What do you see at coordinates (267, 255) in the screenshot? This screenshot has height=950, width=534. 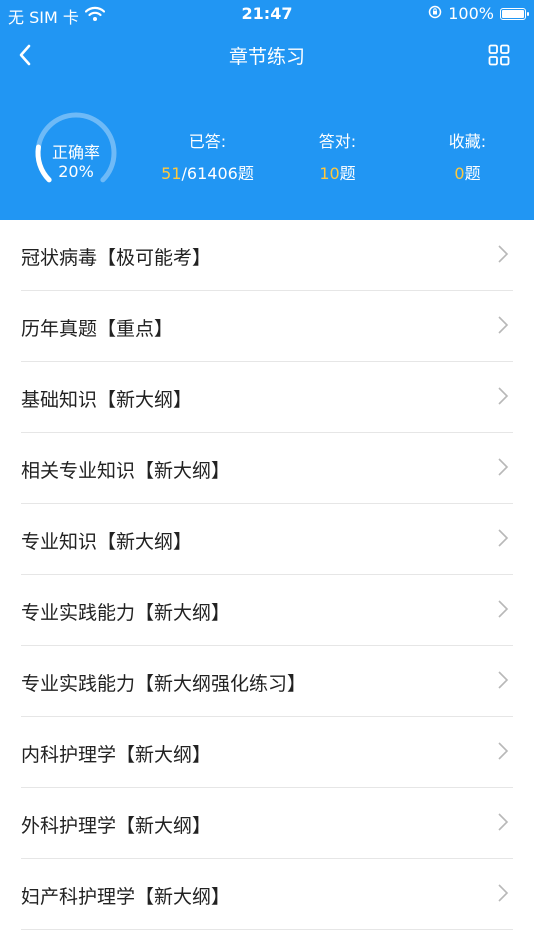 I see `chapter-row: 冠状病毒【极可能考】` at bounding box center [267, 255].